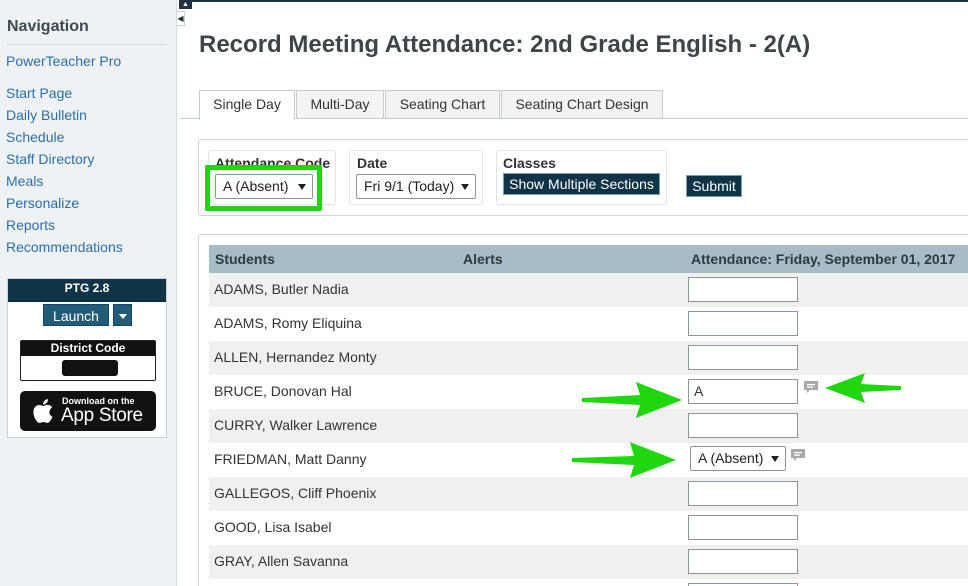  I want to click on attendance-input: A, so click(743, 391).